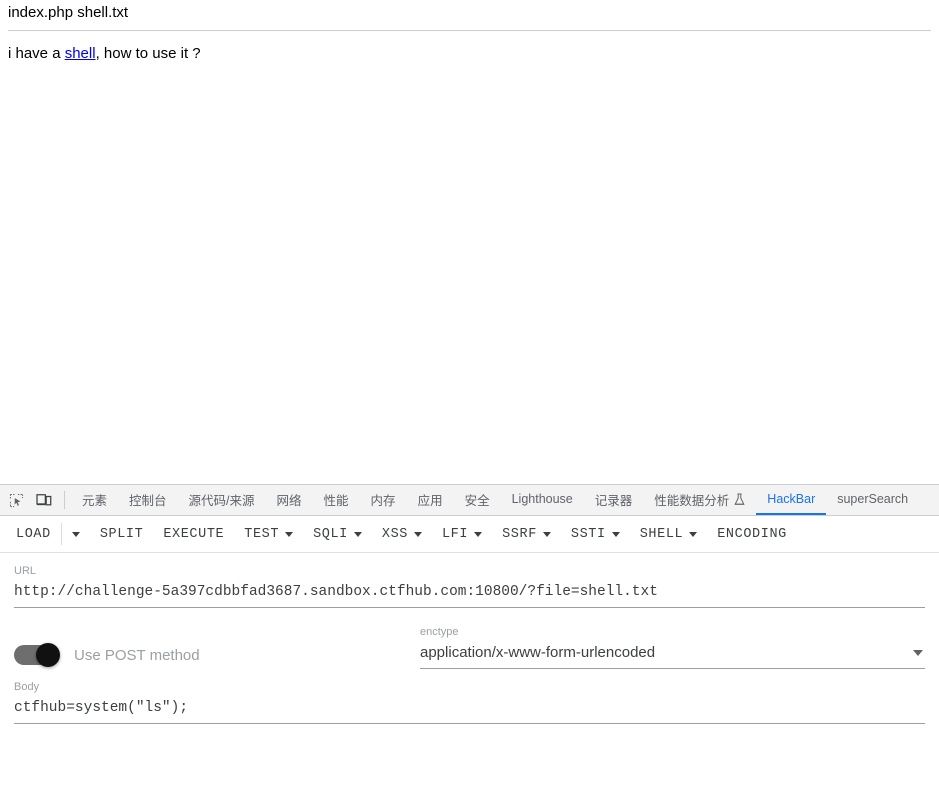 This screenshot has height=804, width=939. What do you see at coordinates (661, 534) in the screenshot?
I see `button-label: SHELL` at bounding box center [661, 534].